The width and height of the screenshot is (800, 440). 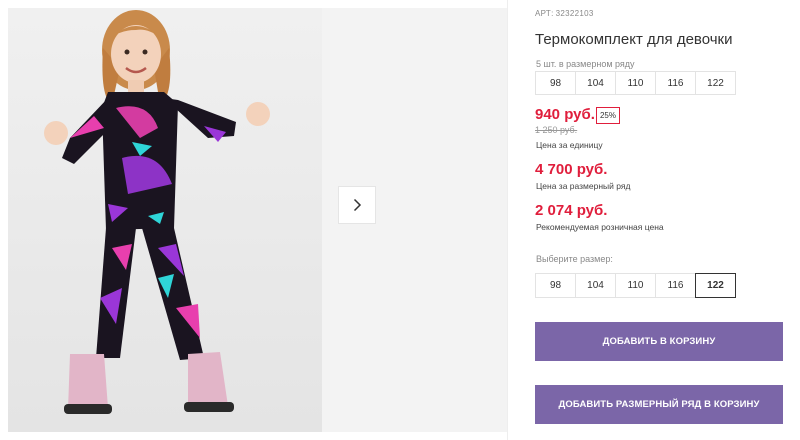 I want to click on sku-value: 32322103, so click(x=574, y=13).